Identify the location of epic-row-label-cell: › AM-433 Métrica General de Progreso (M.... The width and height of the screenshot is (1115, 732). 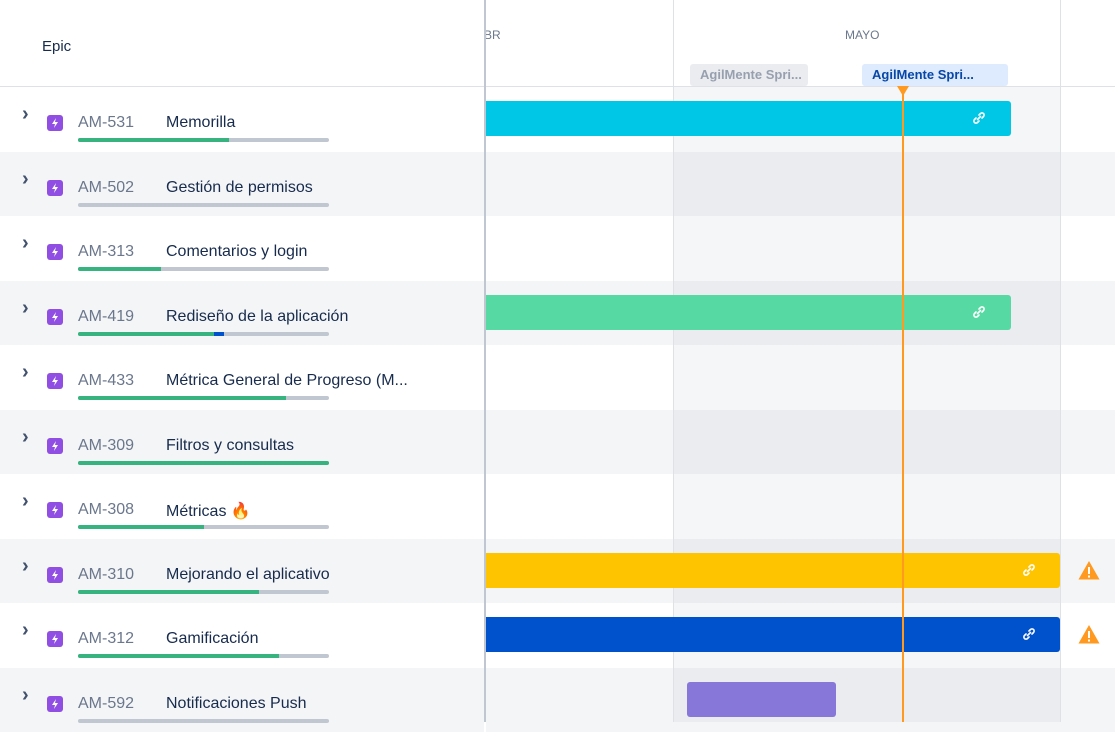
(242, 377).